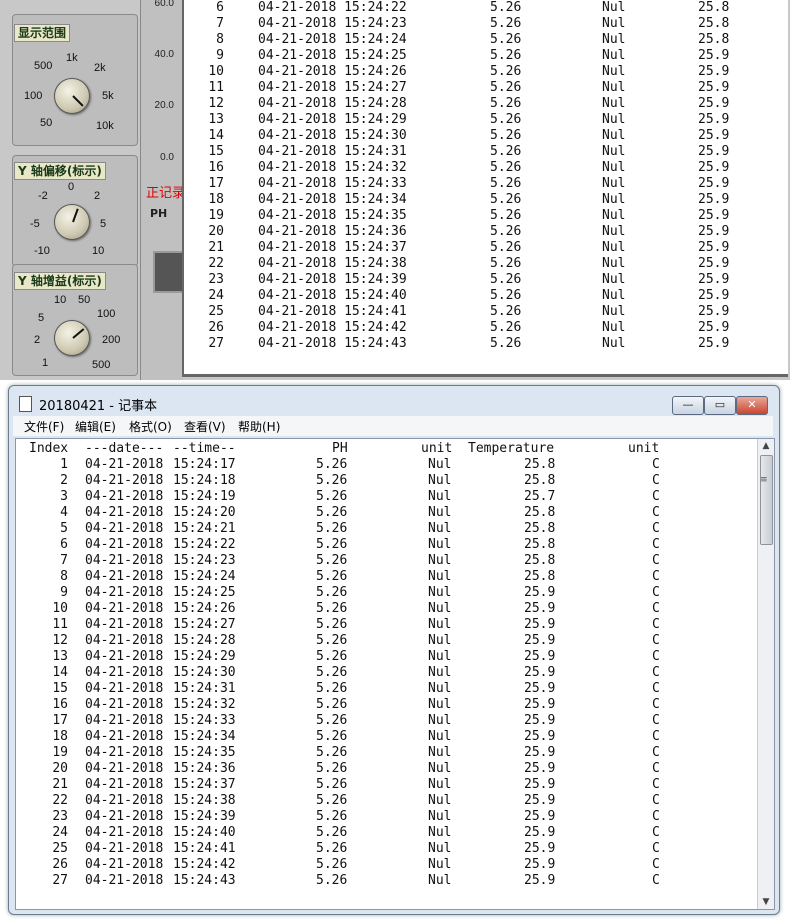 This screenshot has height=920, width=790. I want to click on row-index: 23, so click(60, 816).